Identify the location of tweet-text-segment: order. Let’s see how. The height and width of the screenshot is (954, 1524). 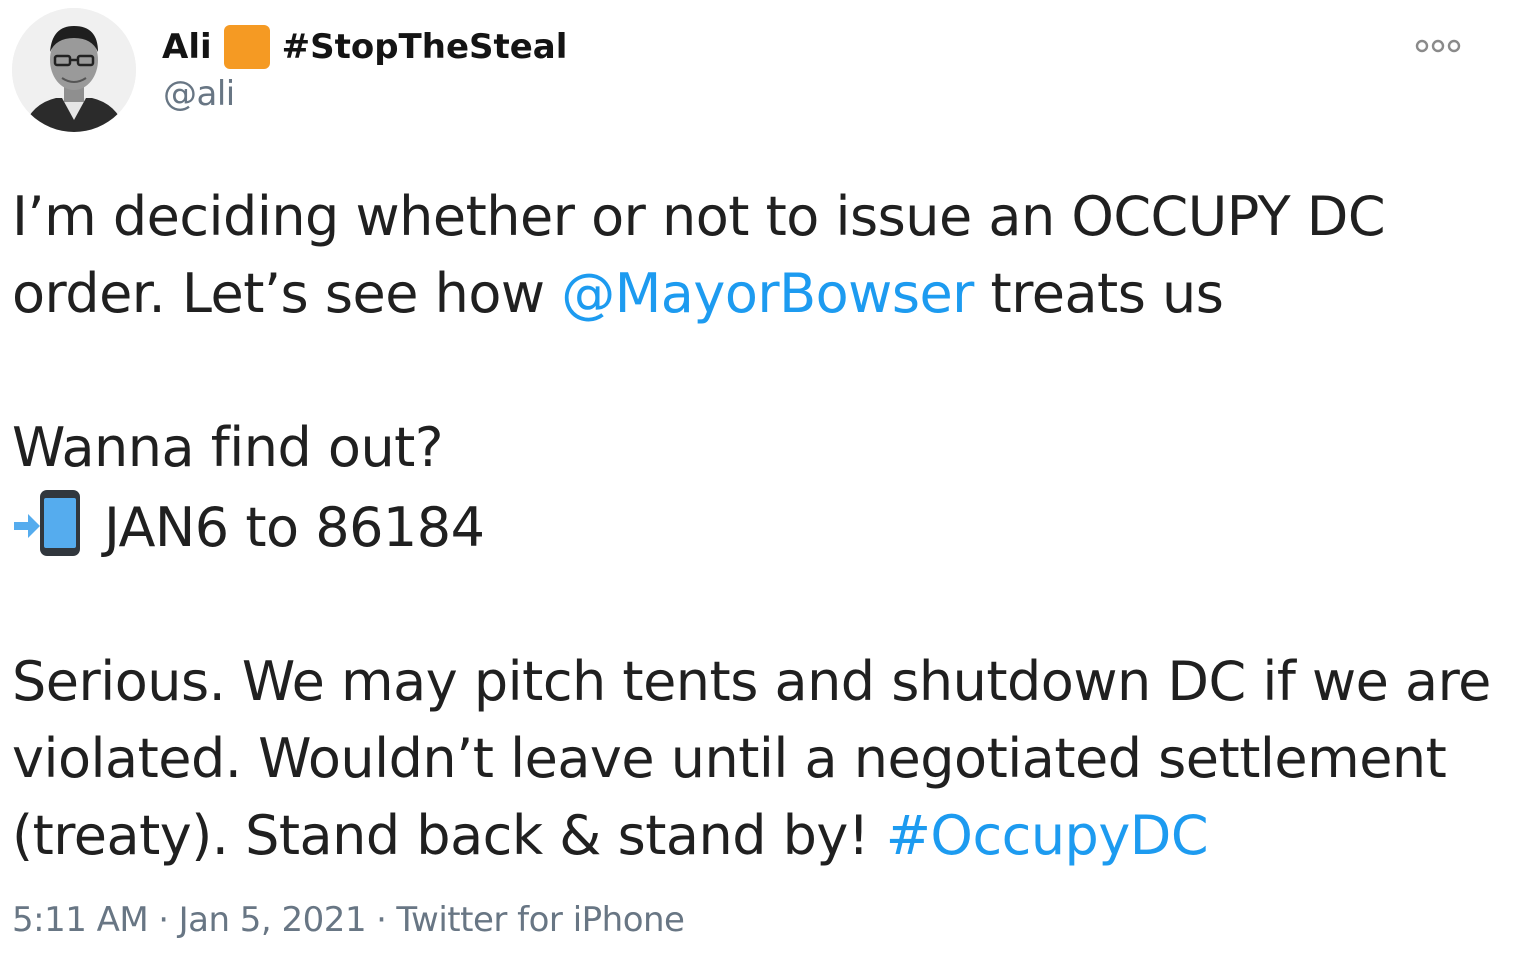
(287, 293).